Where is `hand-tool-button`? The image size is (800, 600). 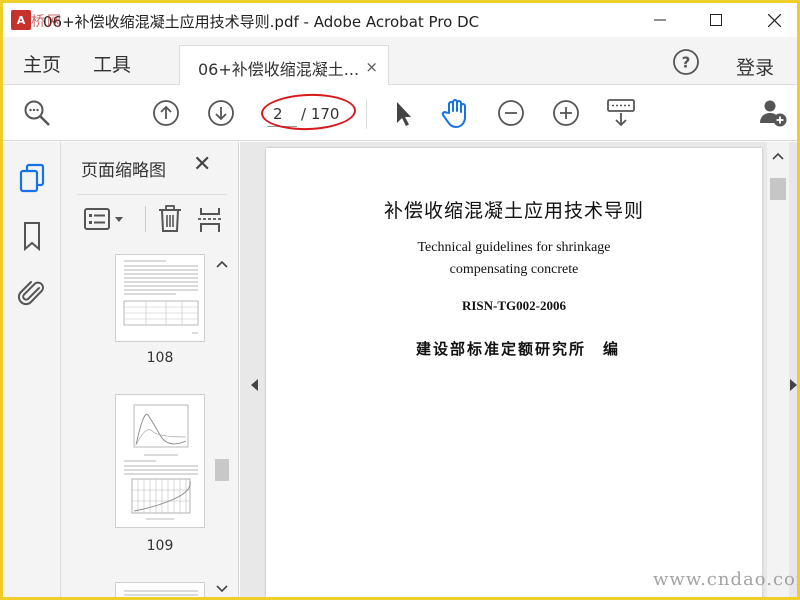 hand-tool-button is located at coordinates (456, 113).